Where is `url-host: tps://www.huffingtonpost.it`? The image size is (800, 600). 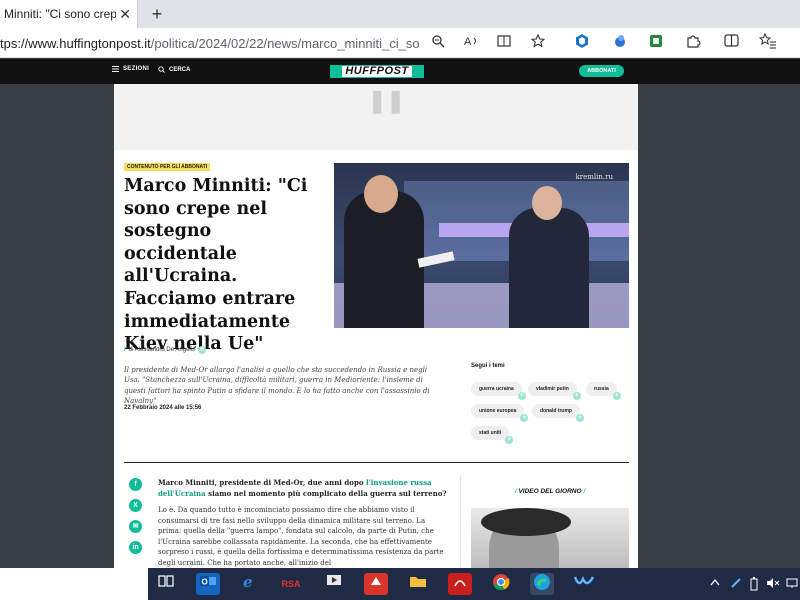 url-host: tps://www.huffingtonpost.it is located at coordinates (75, 43).